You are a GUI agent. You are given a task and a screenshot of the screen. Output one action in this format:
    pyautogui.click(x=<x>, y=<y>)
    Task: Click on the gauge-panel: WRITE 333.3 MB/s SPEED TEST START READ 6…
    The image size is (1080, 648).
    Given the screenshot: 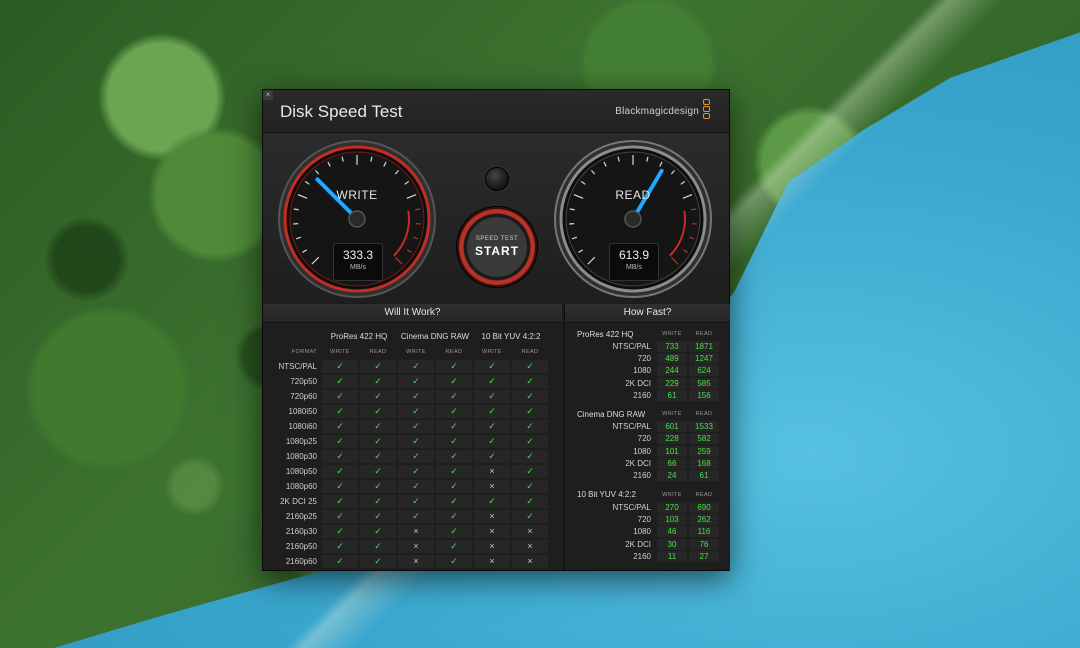 What is the action you would take?
    pyautogui.click(x=496, y=218)
    